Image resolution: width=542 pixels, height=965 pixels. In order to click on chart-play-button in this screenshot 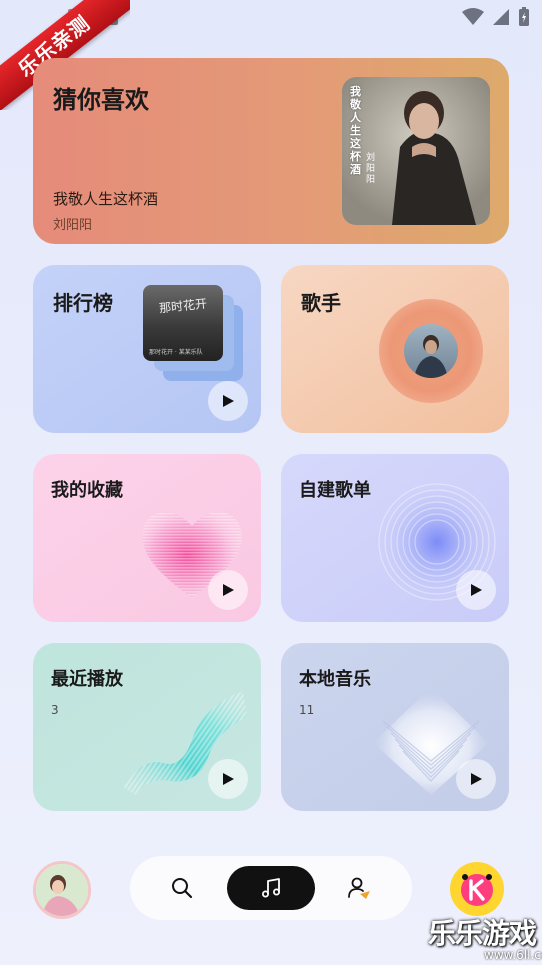, I will do `click(228, 401)`.